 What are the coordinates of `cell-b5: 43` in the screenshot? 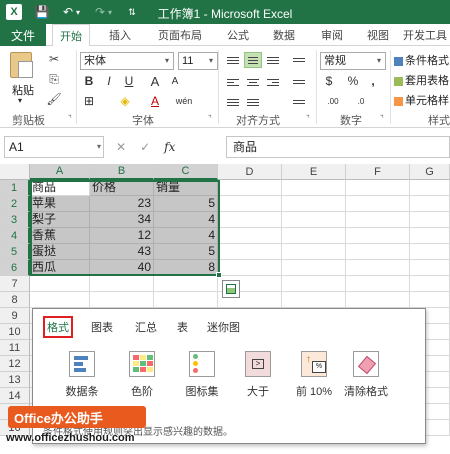 It's located at (122, 252).